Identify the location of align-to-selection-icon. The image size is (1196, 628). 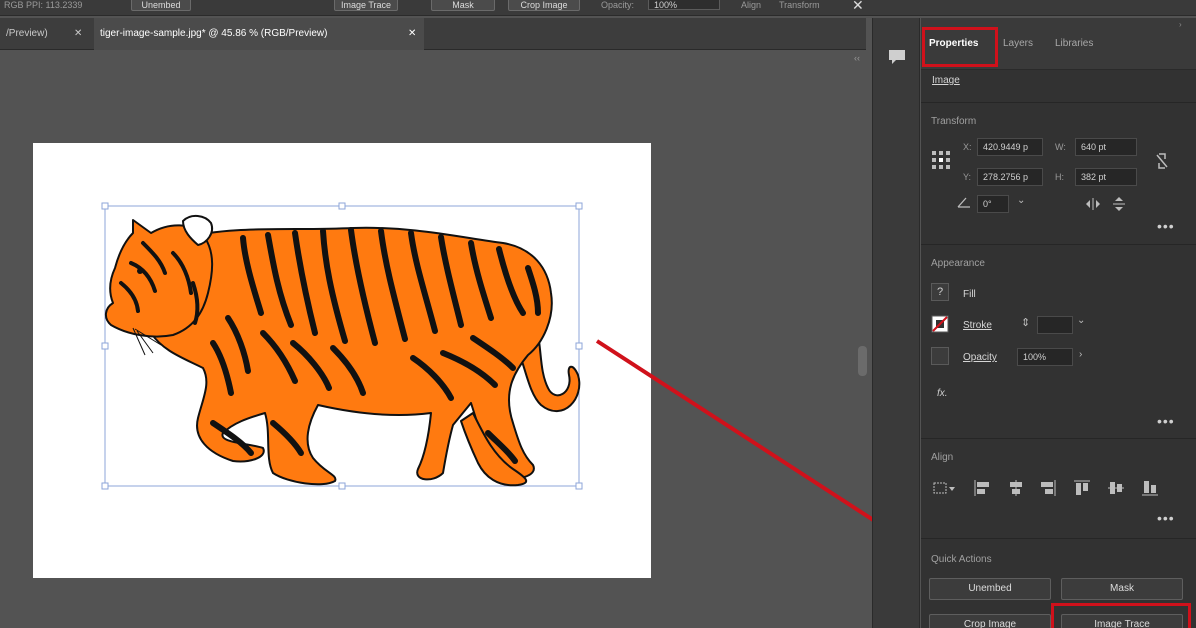
(945, 488).